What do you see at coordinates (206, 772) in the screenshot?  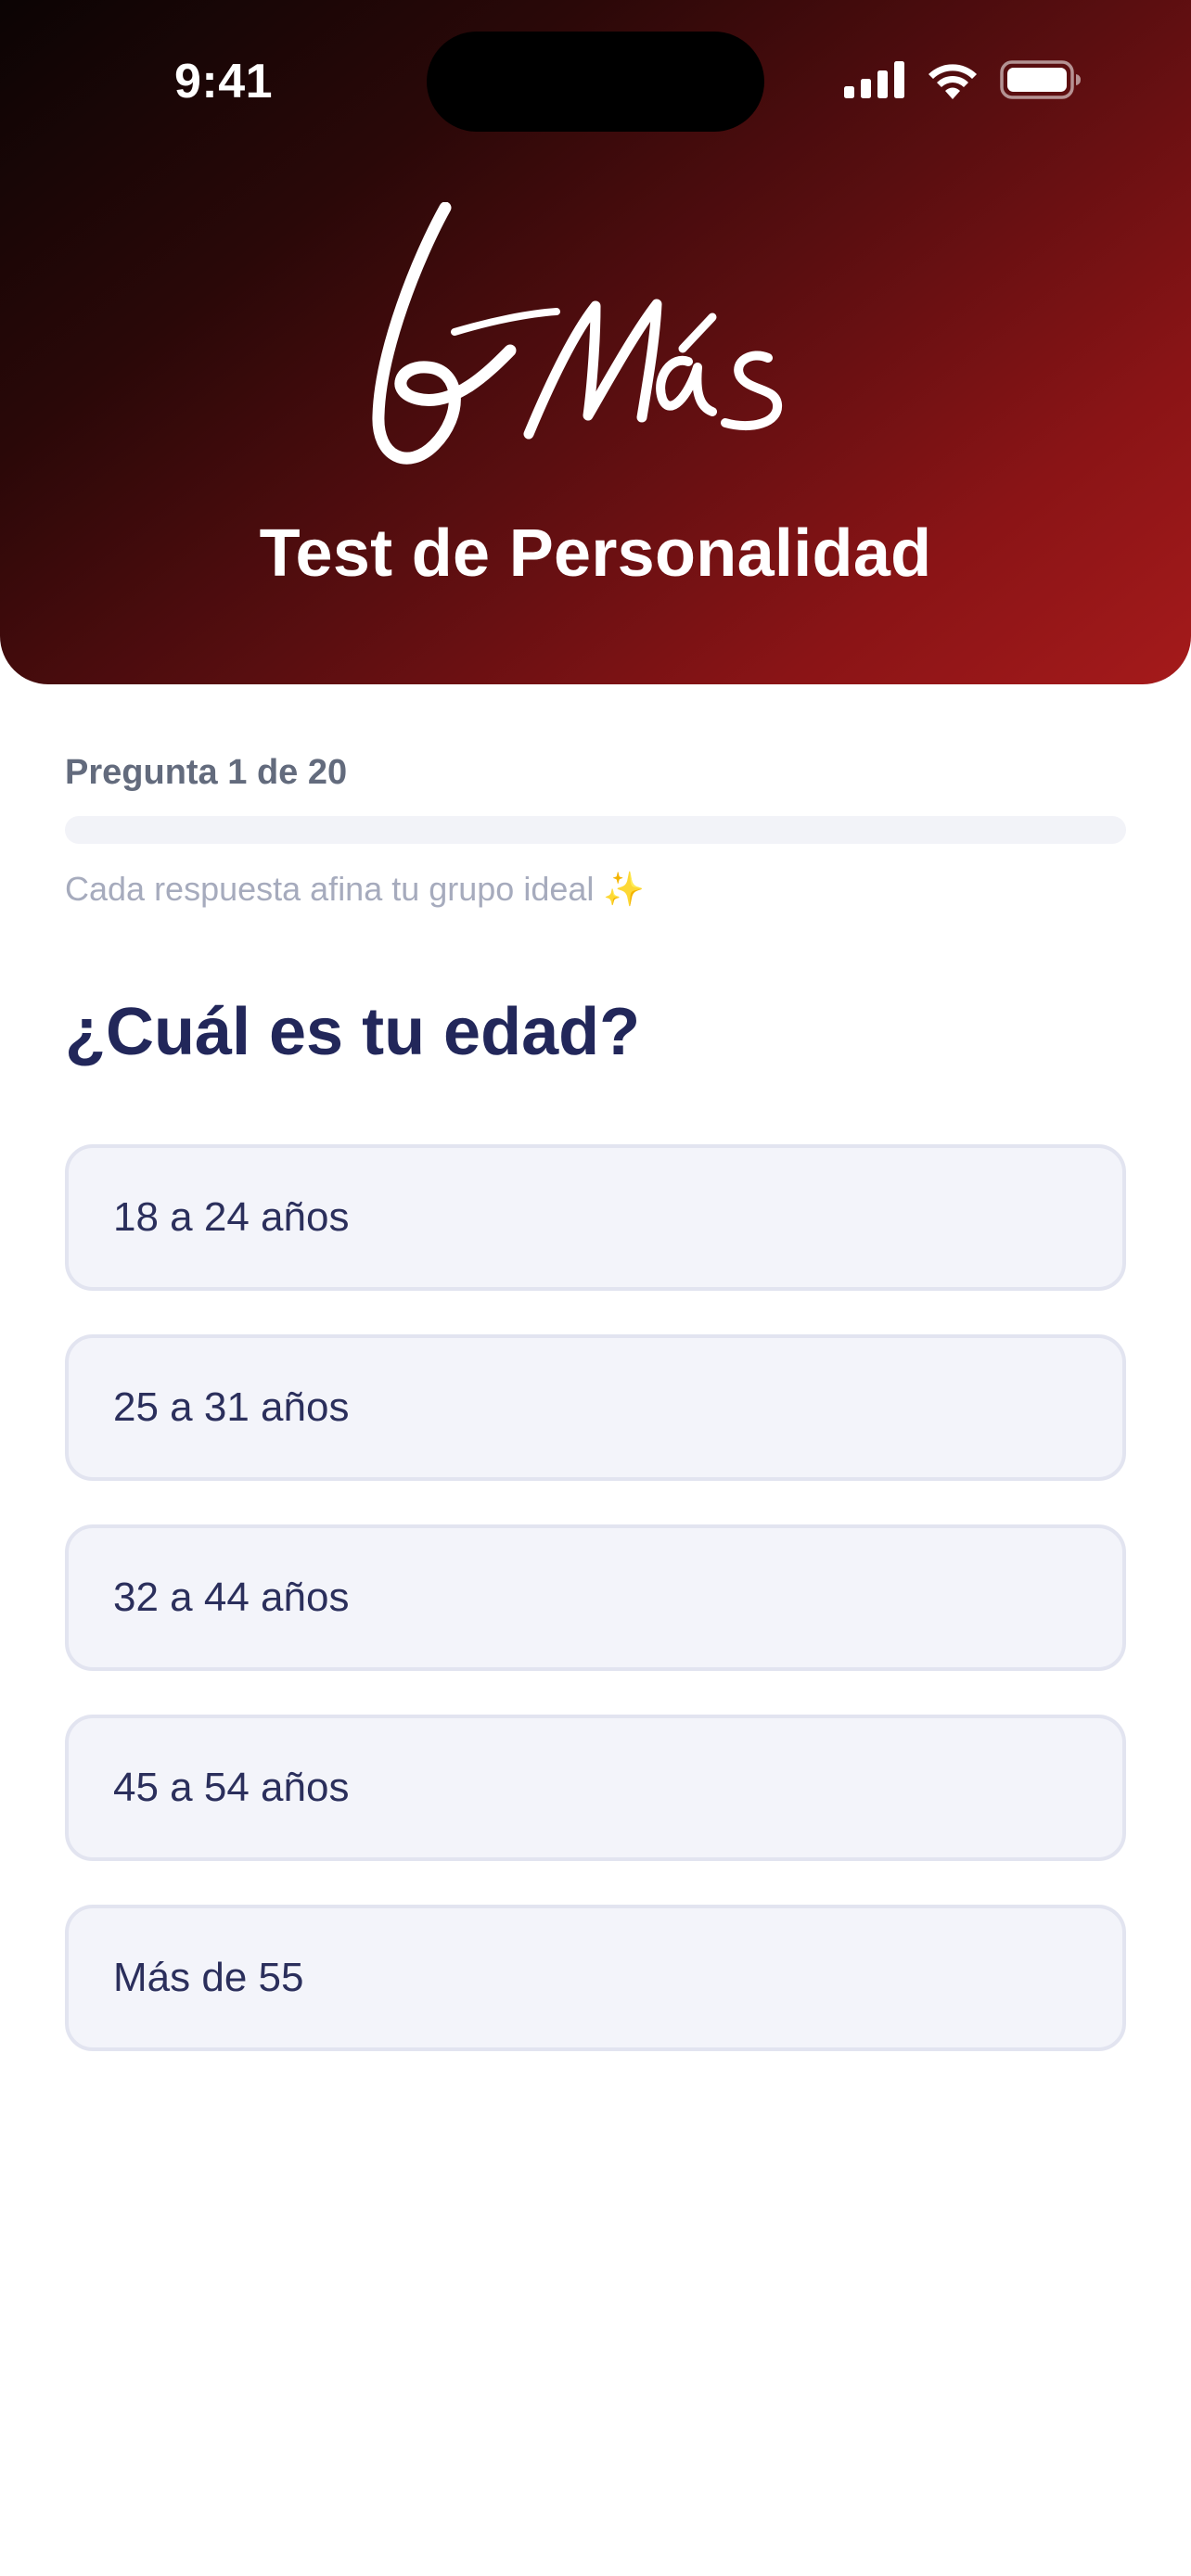 I see `progress-label: Pregunta 1 de 20` at bounding box center [206, 772].